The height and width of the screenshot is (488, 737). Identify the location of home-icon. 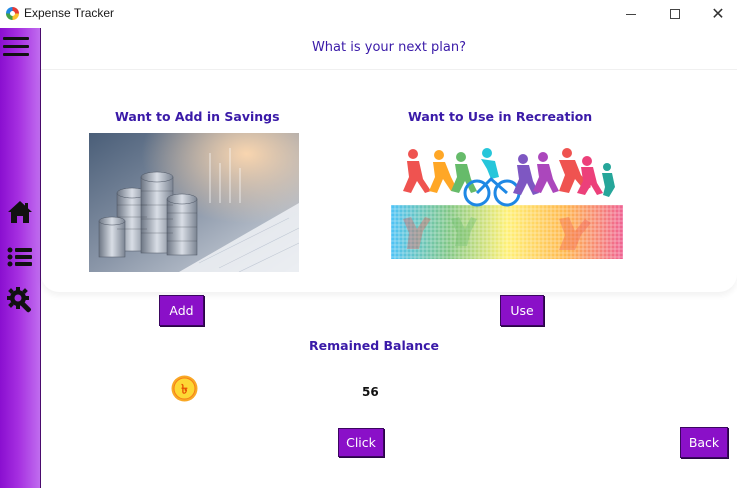
(20, 212).